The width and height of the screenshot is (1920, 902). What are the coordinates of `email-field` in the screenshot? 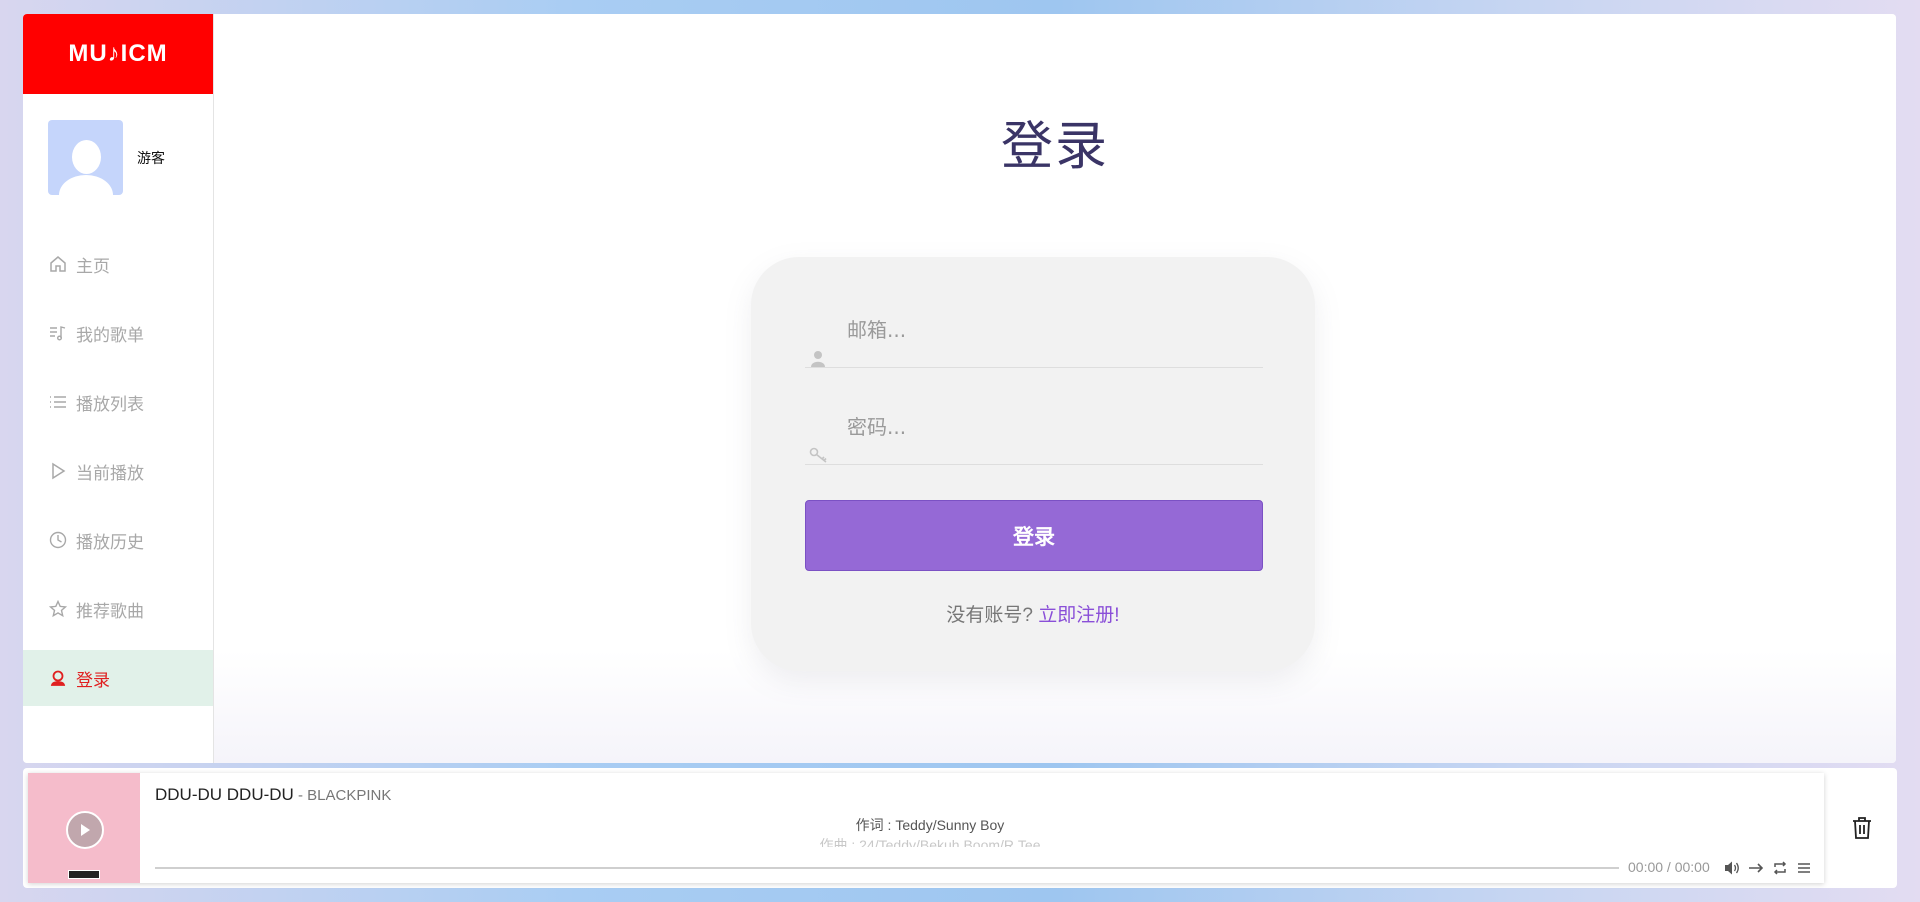 It's located at (1047, 330).